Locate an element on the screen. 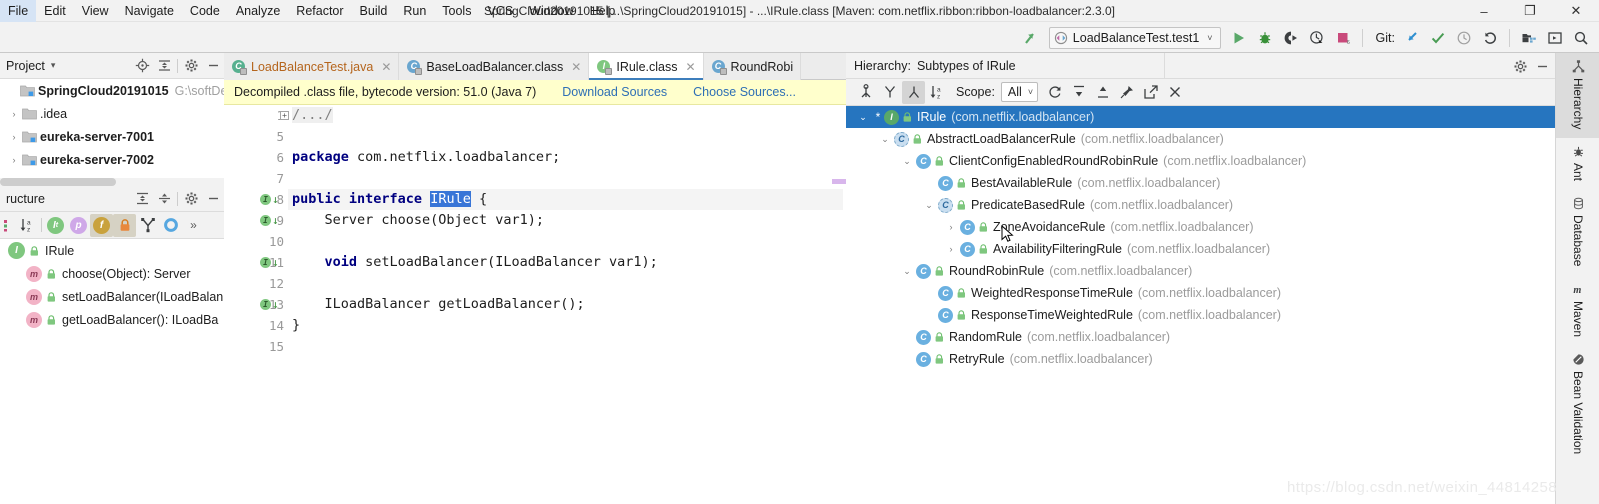 The width and height of the screenshot is (1599, 504). overflow-icon: » is located at coordinates (193, 225).